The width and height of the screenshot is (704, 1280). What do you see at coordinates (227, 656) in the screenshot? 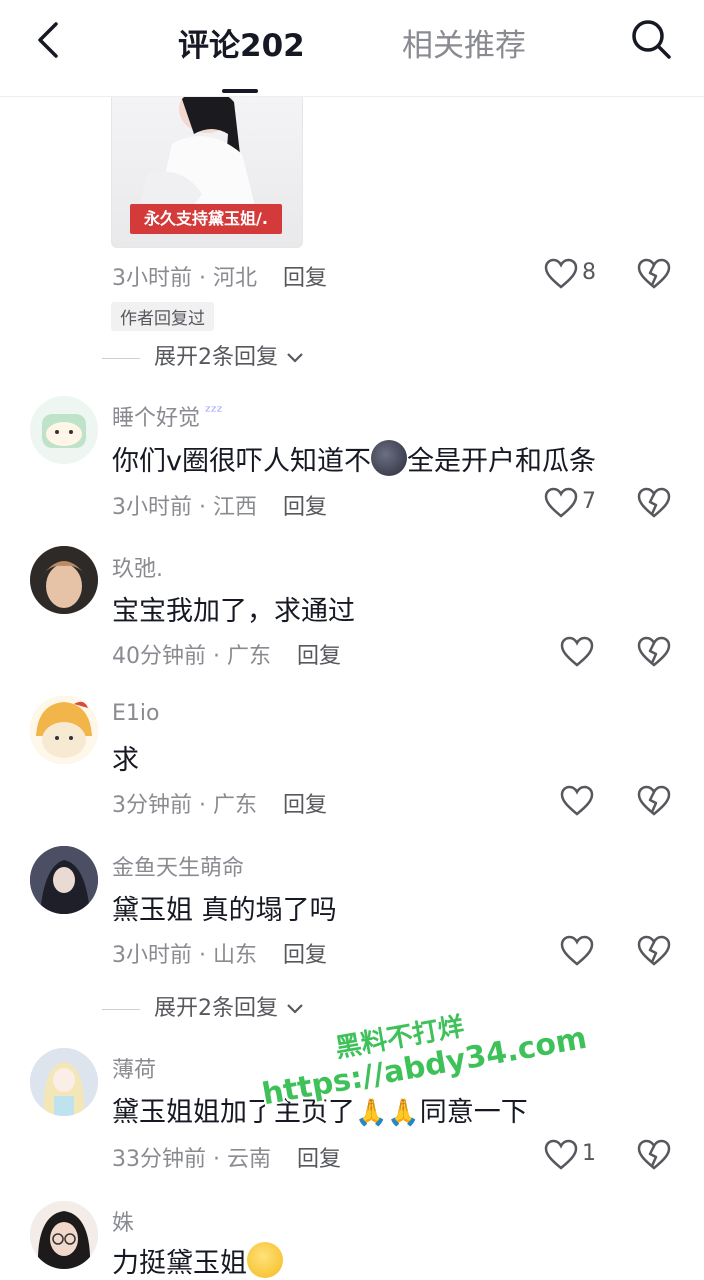
I see `comment-meta: 40分钟前 · 广东 回复` at bounding box center [227, 656].